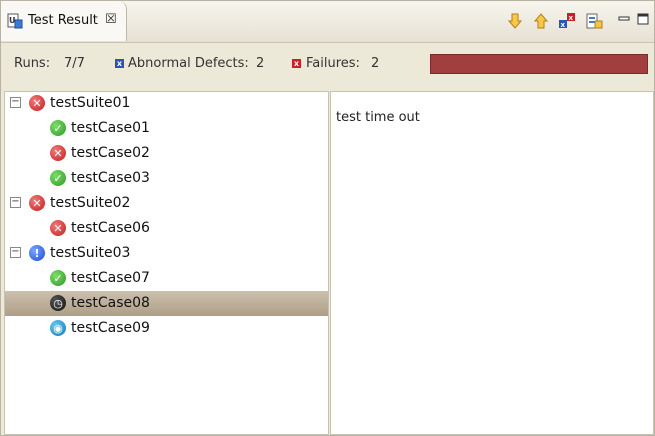  What do you see at coordinates (90, 103) in the screenshot?
I see `tree-item-label: testSuite01` at bounding box center [90, 103].